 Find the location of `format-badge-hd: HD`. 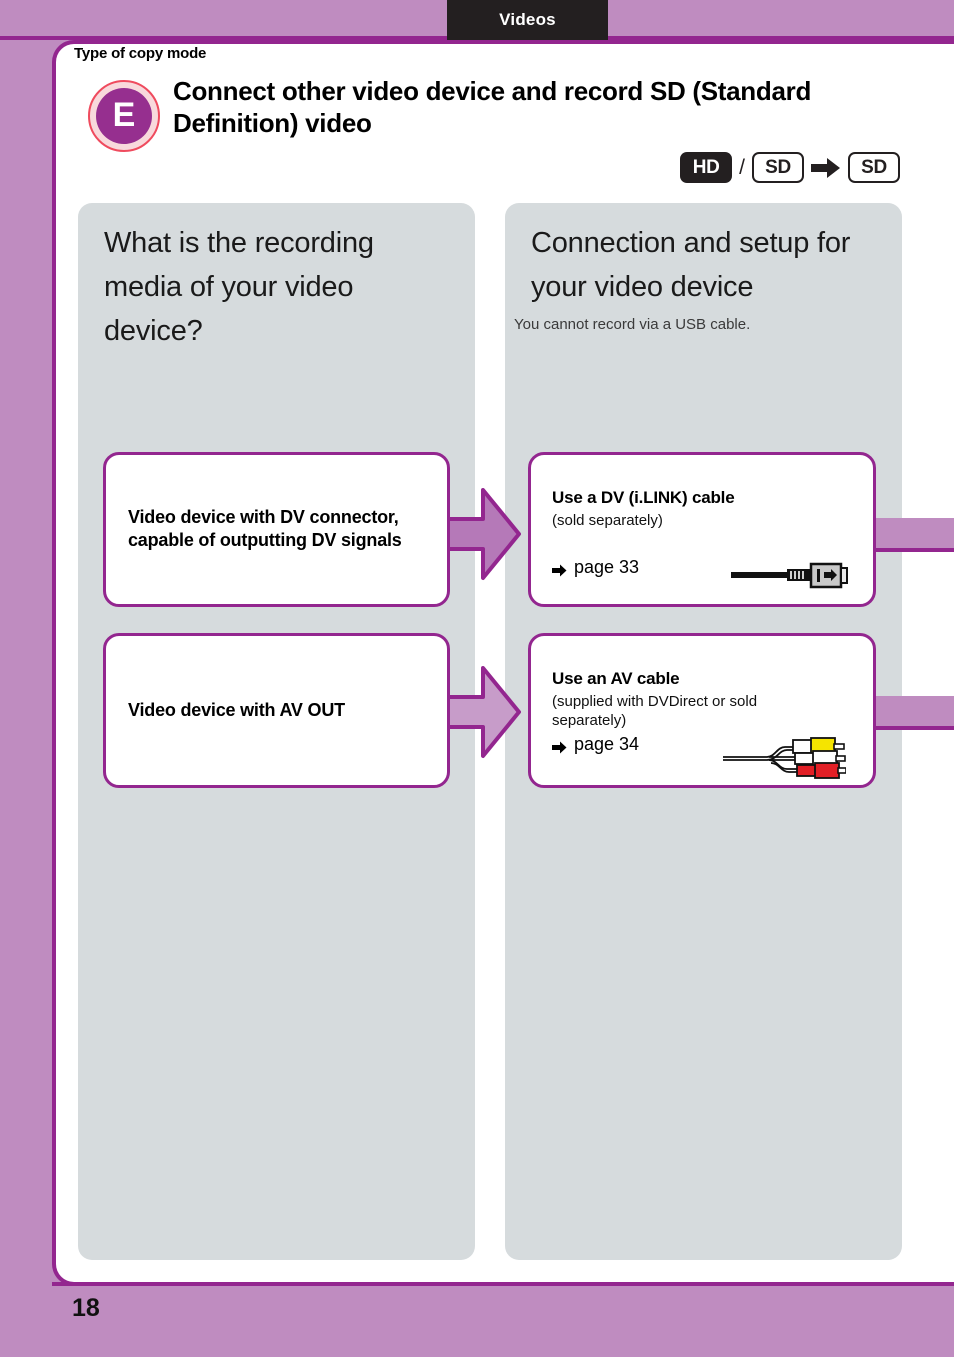

format-badge-hd: HD is located at coordinates (706, 167).